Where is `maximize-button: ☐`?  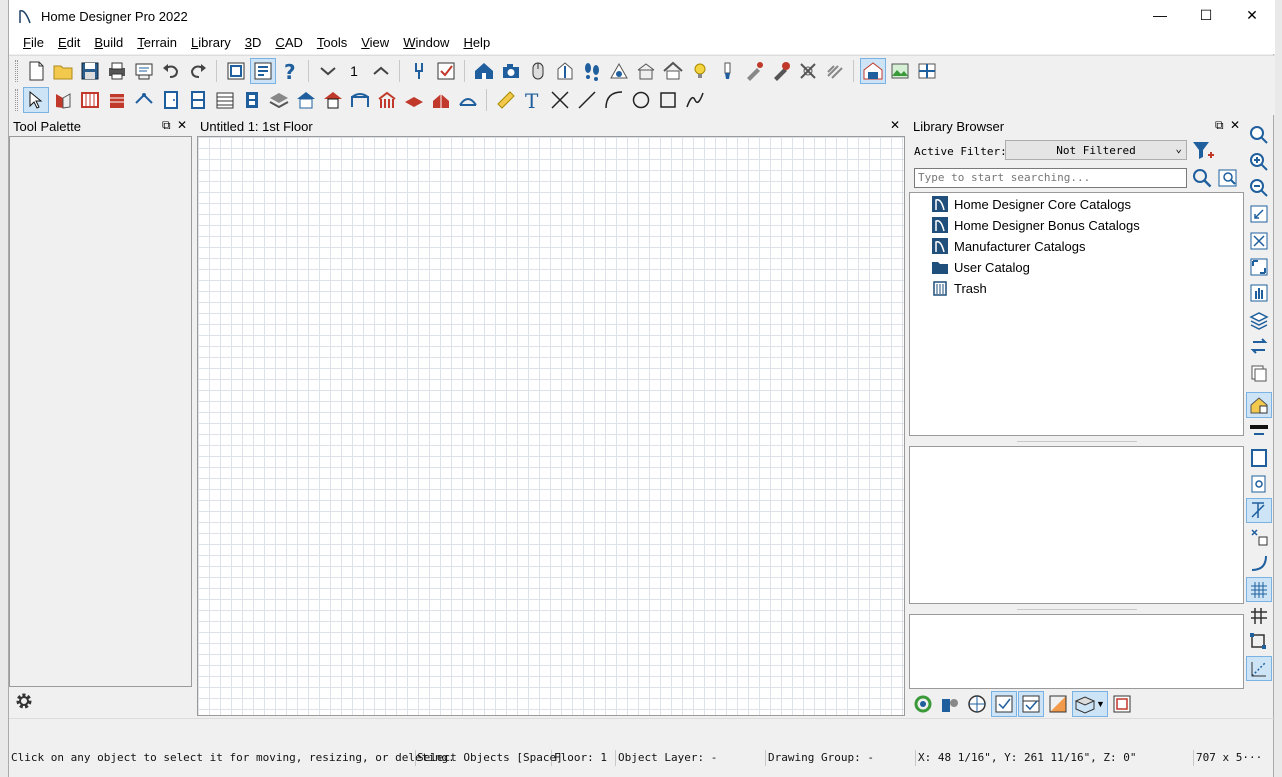 maximize-button: ☐ is located at coordinates (1206, 15).